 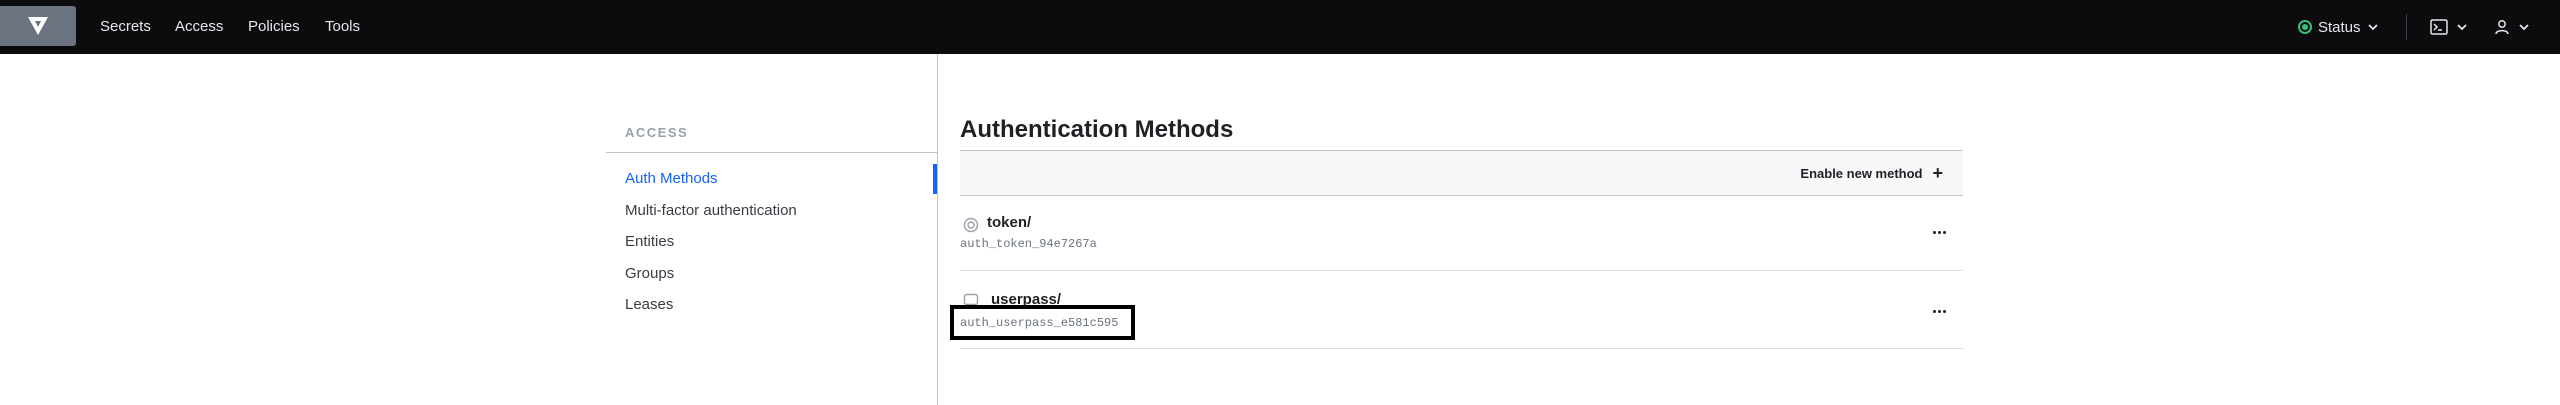 What do you see at coordinates (1461, 173) in the screenshot?
I see `toolbar: Enable new method +` at bounding box center [1461, 173].